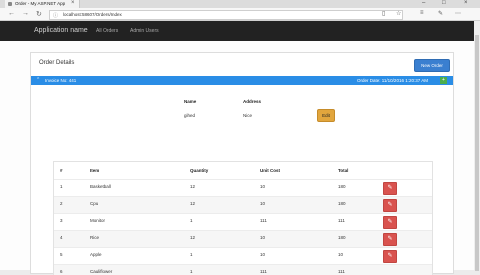 The width and height of the screenshot is (480, 275). I want to click on col-quantity: Quantity, so click(199, 170).